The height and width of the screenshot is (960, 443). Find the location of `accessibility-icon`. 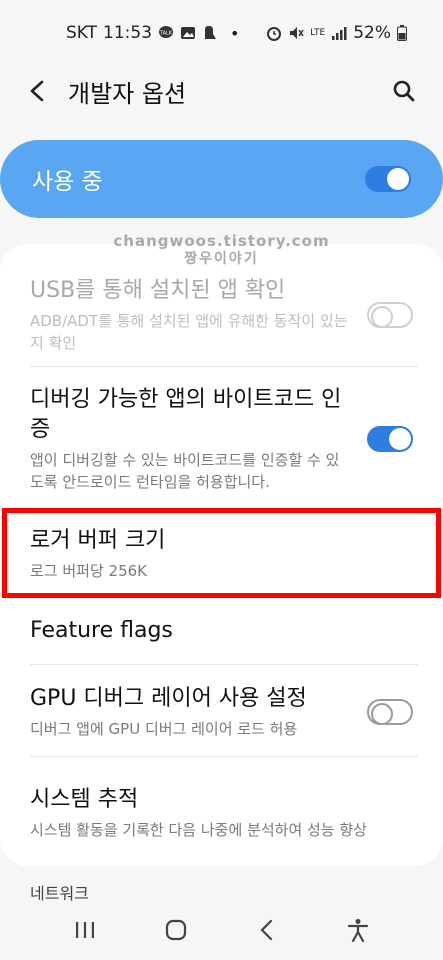

accessibility-icon is located at coordinates (358, 930).